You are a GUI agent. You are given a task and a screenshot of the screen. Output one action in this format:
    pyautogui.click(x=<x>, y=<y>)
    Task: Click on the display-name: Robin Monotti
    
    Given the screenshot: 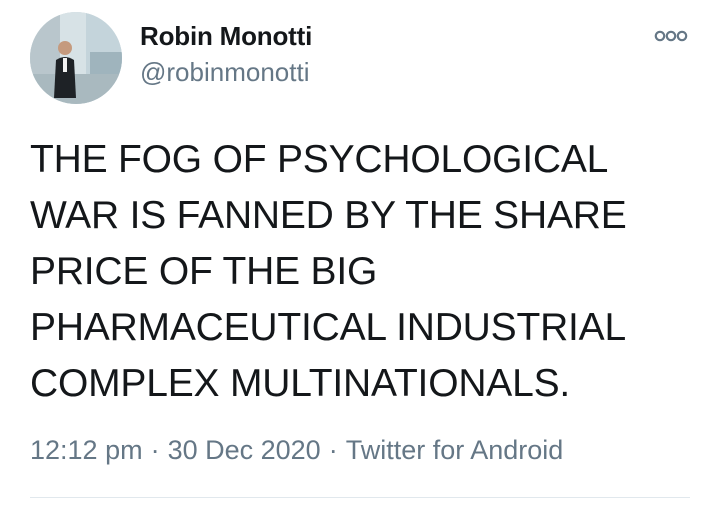 What is the action you would take?
    pyautogui.click(x=226, y=36)
    